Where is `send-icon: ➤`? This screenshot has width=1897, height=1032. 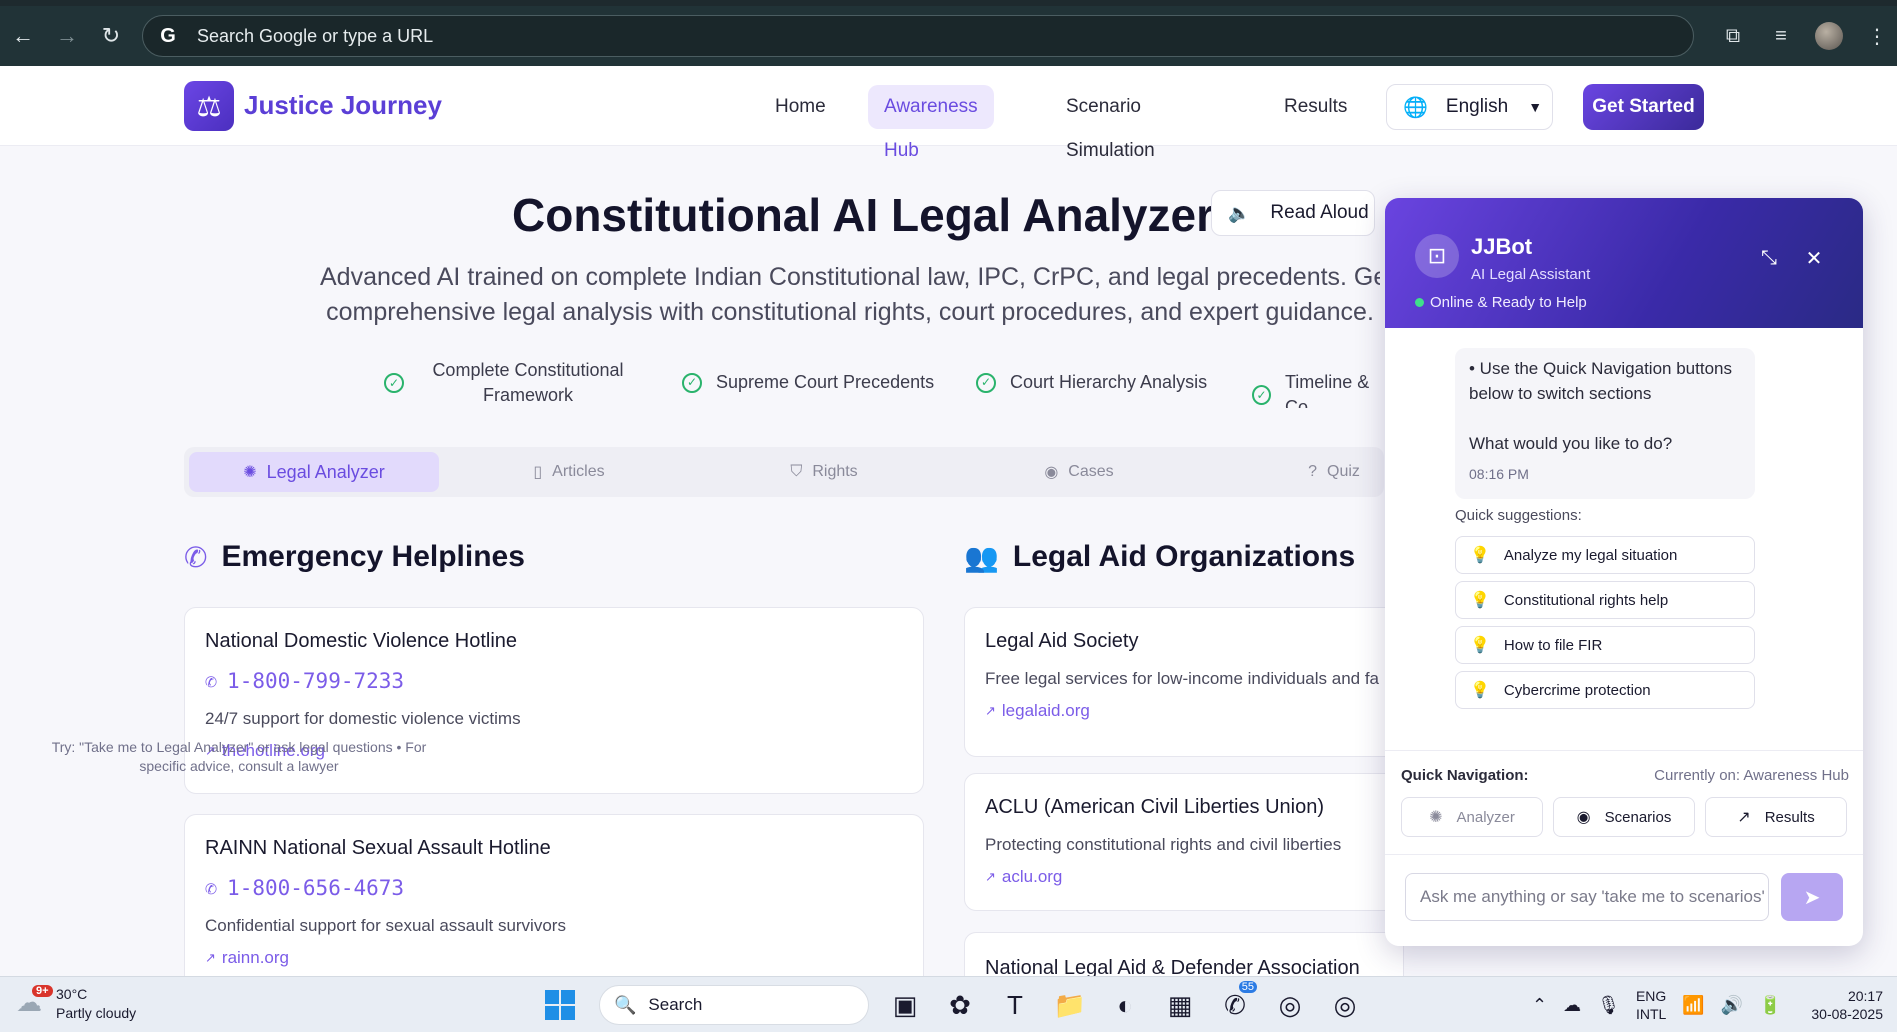
send-icon: ➤ is located at coordinates (1812, 897).